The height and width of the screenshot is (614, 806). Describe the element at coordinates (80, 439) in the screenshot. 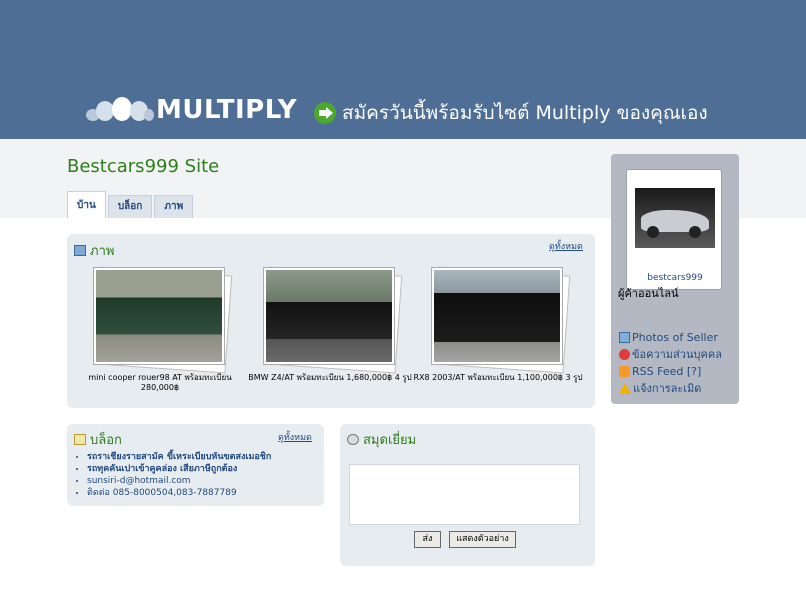

I see `pencil-note-icon` at that location.